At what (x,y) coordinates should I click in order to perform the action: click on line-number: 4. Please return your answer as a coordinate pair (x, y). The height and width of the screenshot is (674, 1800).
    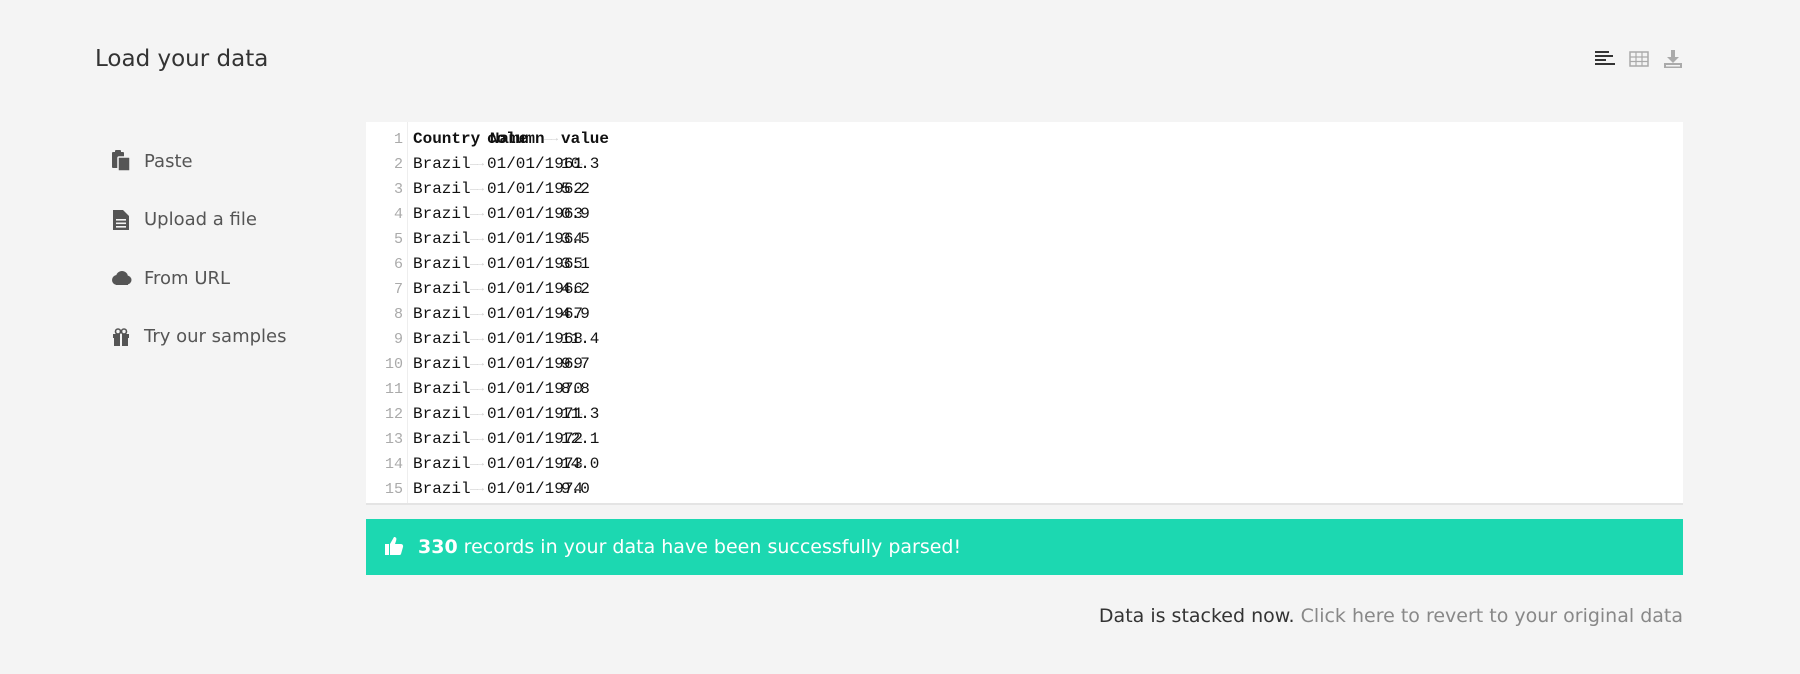
    Looking at the image, I should click on (398, 214).